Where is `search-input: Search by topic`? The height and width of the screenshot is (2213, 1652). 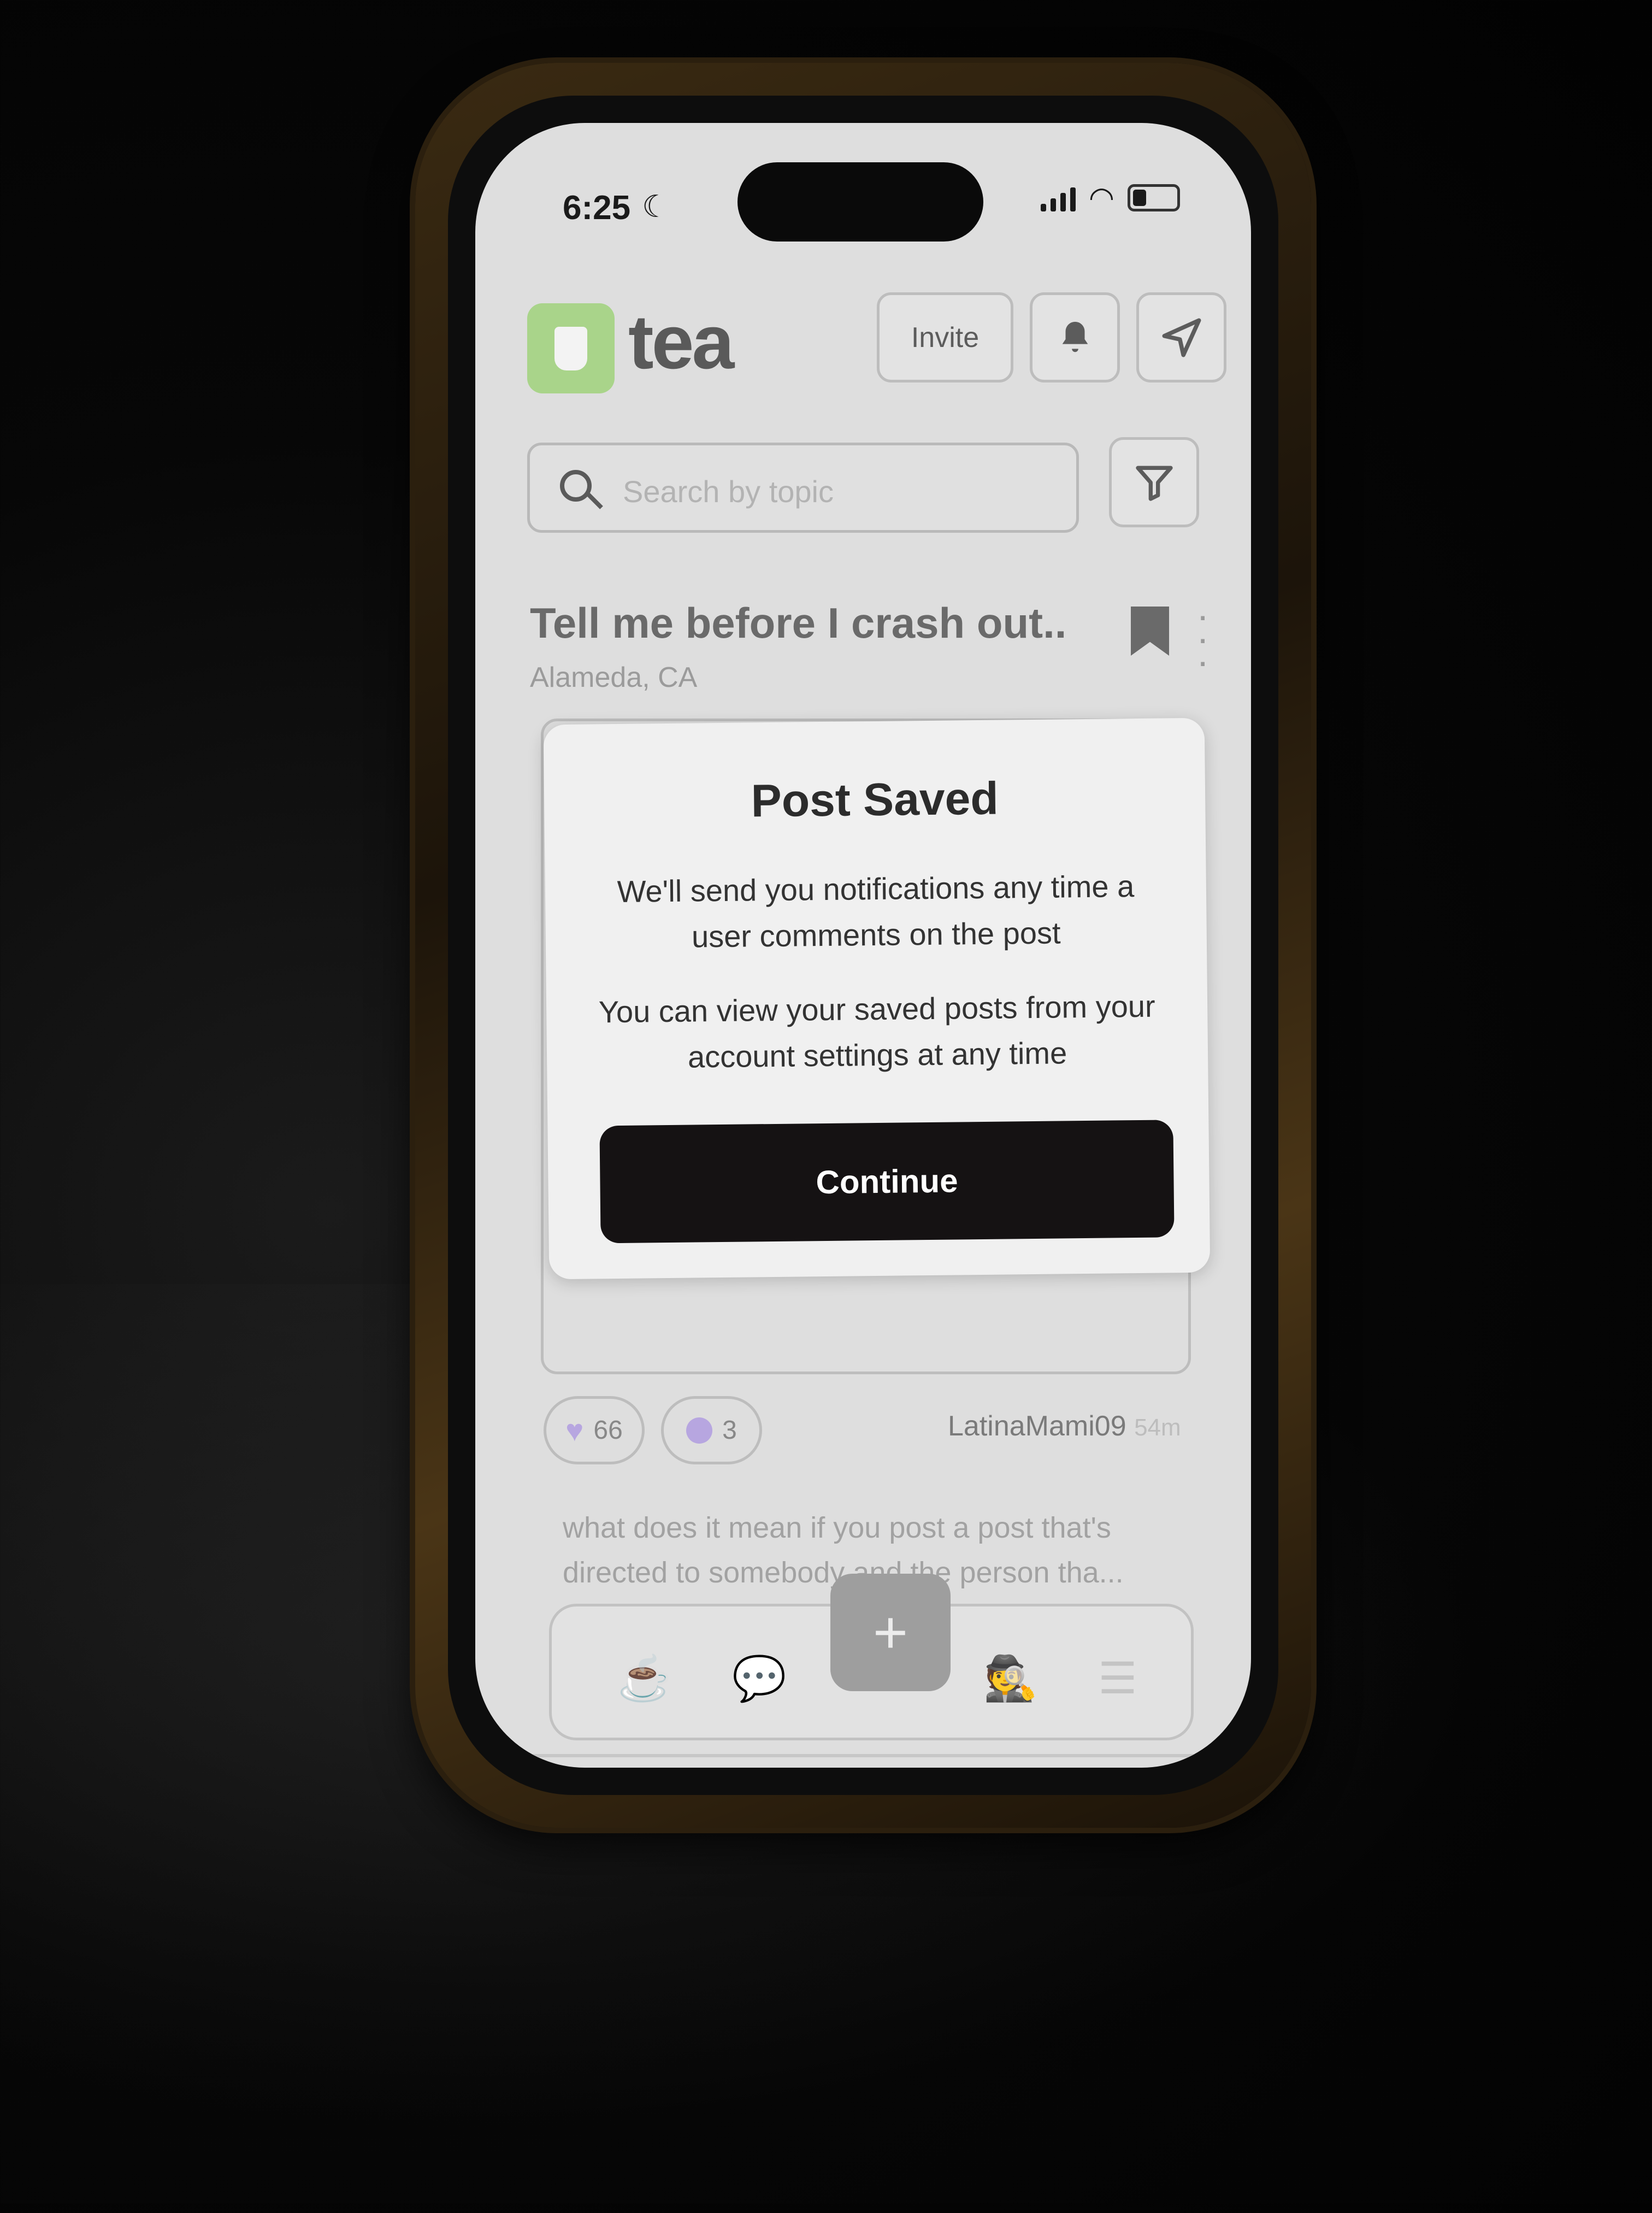
search-input: Search by topic is located at coordinates (803, 488).